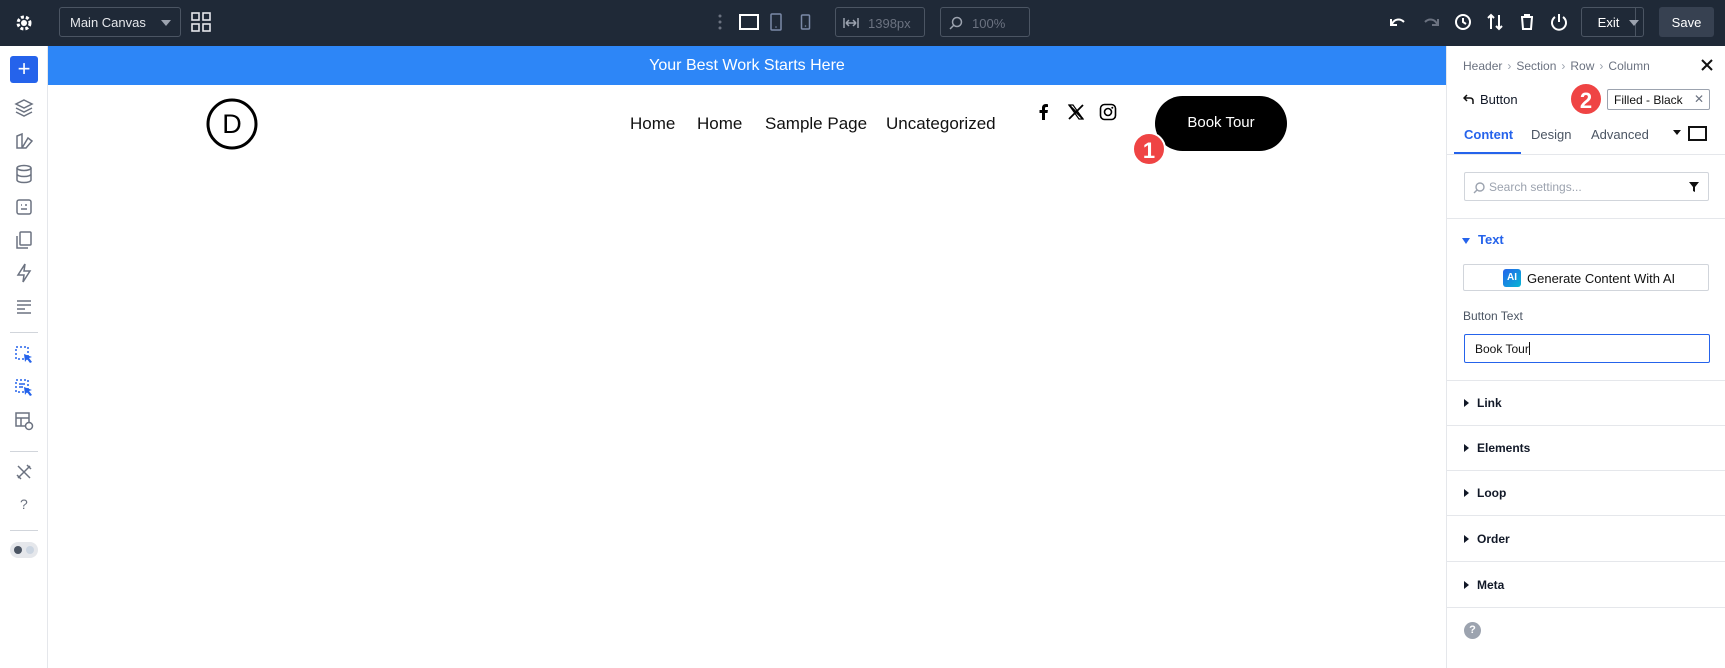 This screenshot has width=1725, height=668. I want to click on help-question-icon: ?, so click(24, 504).